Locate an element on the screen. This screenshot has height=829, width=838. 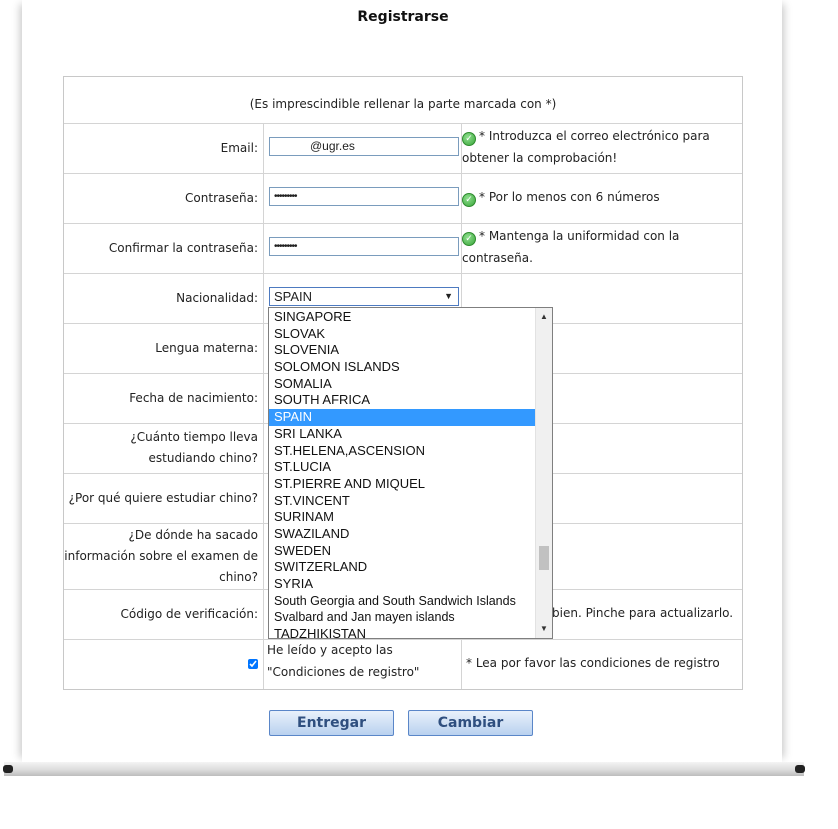
confirm-password-field: ••••••••• is located at coordinates (364, 246).